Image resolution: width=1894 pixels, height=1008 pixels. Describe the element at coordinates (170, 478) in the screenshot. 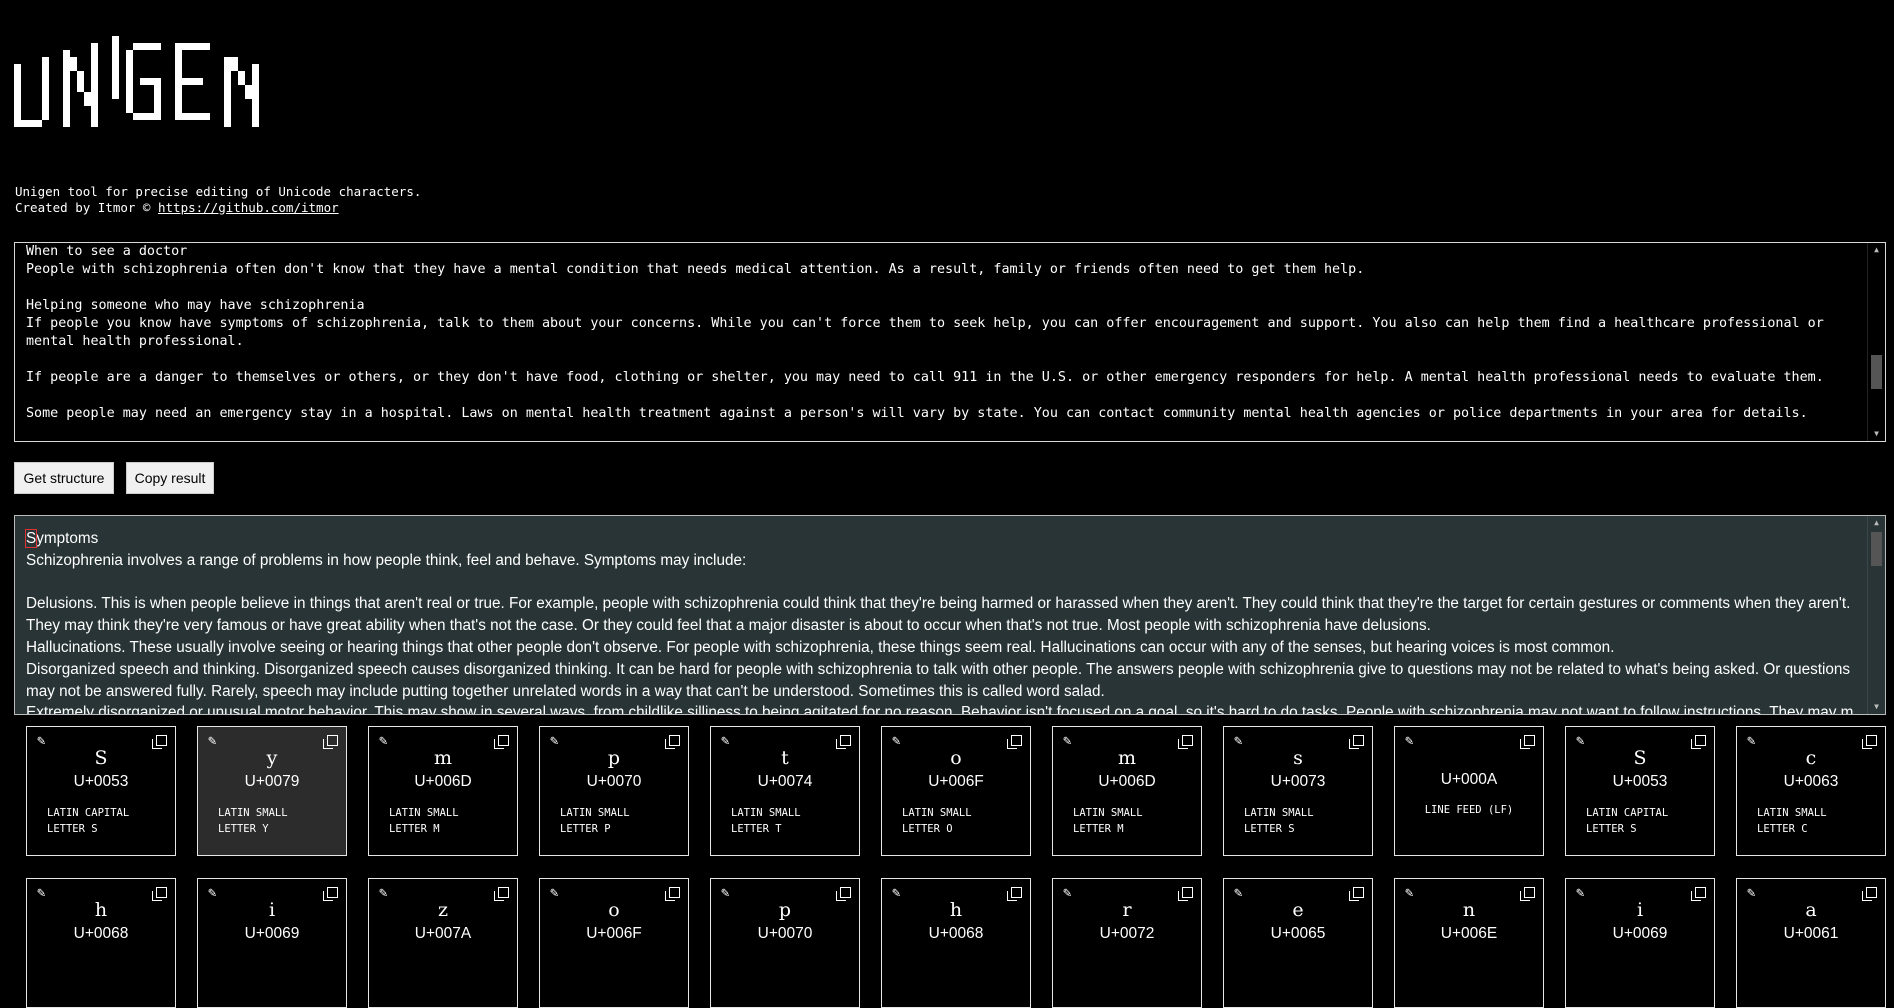

I see `copy-result-button: Copy result` at that location.